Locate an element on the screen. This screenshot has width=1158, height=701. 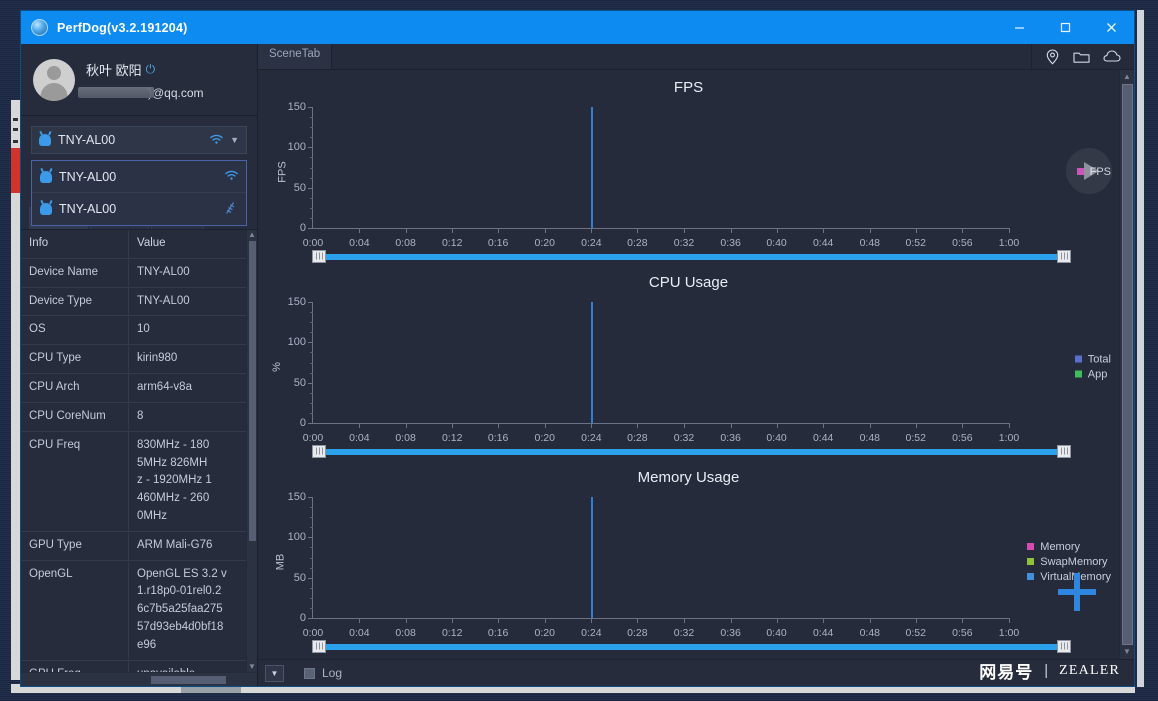
table-row: Device Type TNY-AL00 is located at coordinates (133, 302).